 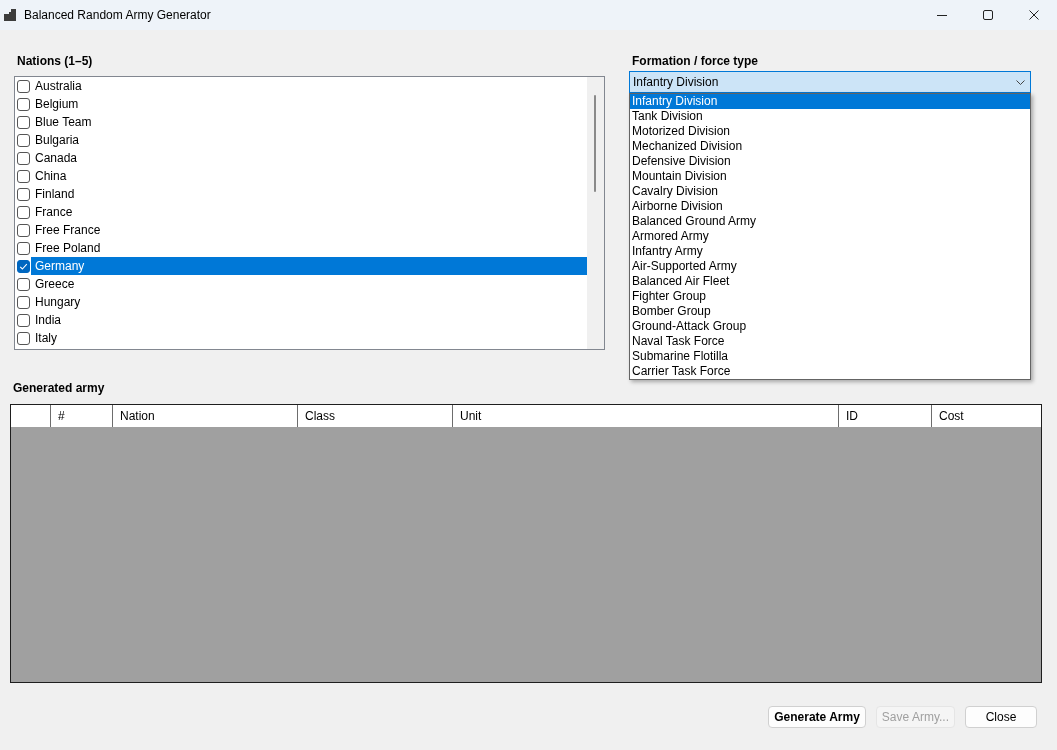 What do you see at coordinates (309, 212) in the screenshot?
I see `nation-item: France` at bounding box center [309, 212].